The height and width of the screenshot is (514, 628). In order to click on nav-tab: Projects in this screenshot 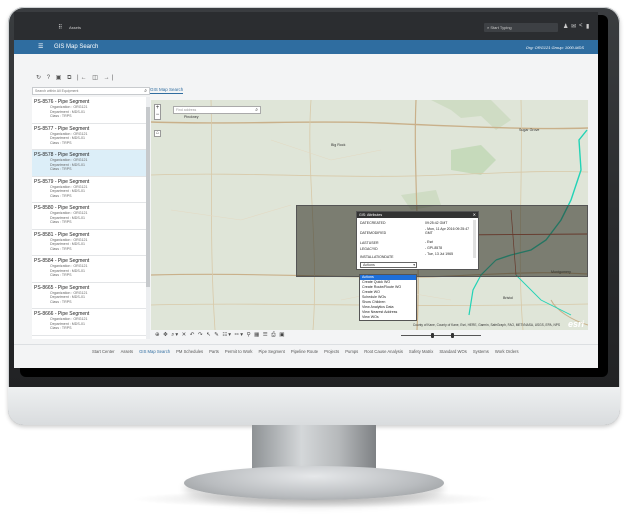, I will do `click(331, 351)`.